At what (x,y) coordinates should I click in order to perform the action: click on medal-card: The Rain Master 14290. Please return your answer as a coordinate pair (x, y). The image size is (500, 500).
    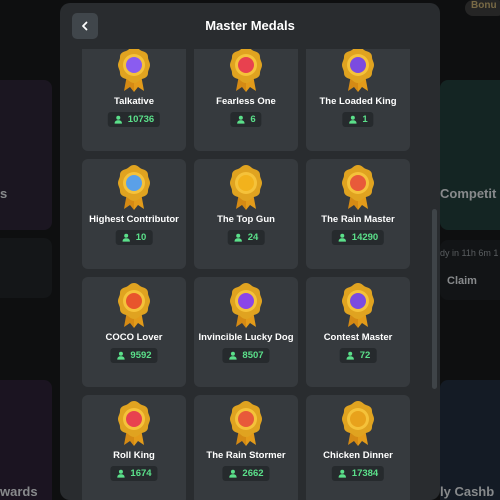
    Looking at the image, I should click on (358, 214).